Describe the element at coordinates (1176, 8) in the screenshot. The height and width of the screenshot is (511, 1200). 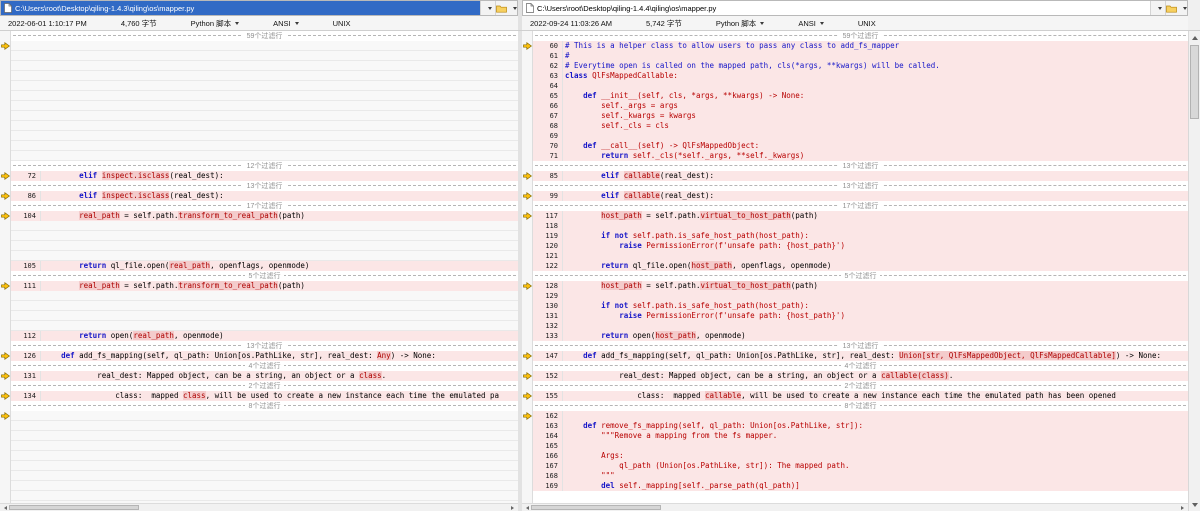
I see `right-browse-button` at that location.